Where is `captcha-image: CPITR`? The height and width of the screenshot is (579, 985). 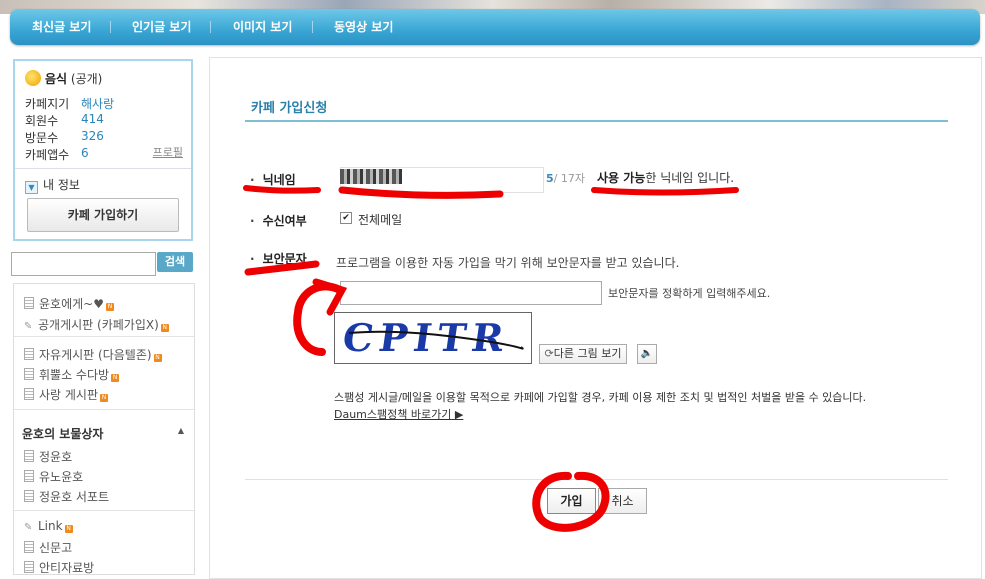 captcha-image: CPITR is located at coordinates (433, 338).